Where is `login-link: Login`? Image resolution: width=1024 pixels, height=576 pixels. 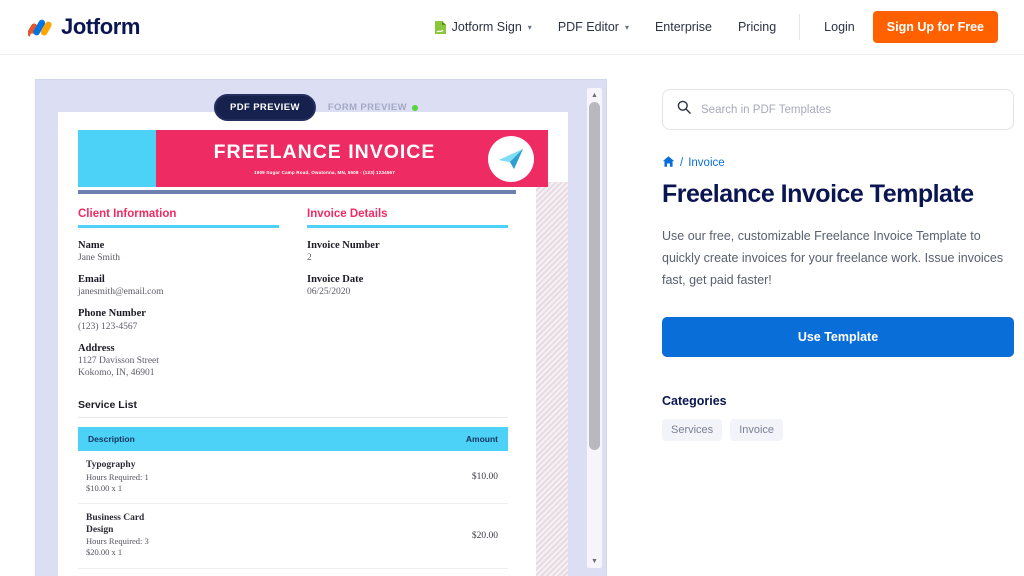 login-link: Login is located at coordinates (839, 27).